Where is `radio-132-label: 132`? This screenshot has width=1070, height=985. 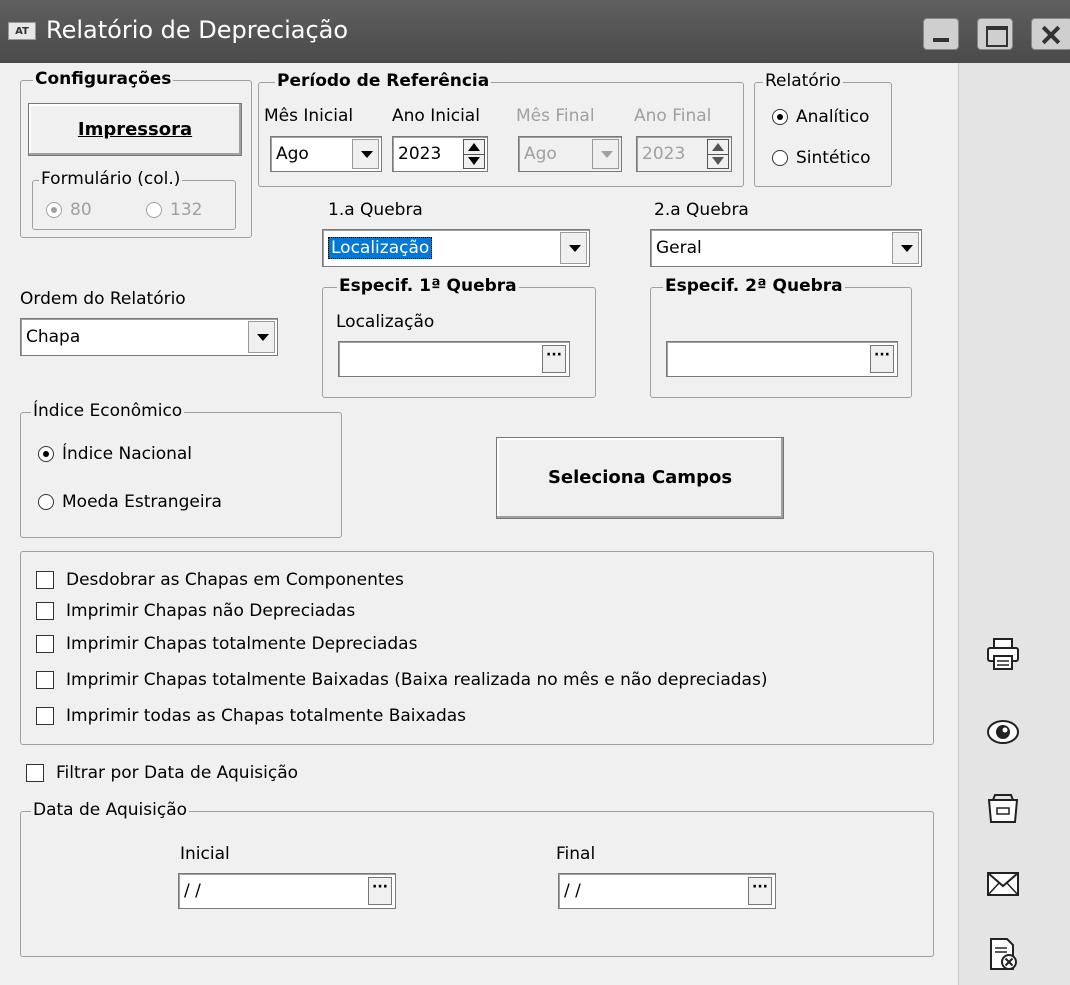
radio-132-label: 132 is located at coordinates (186, 210).